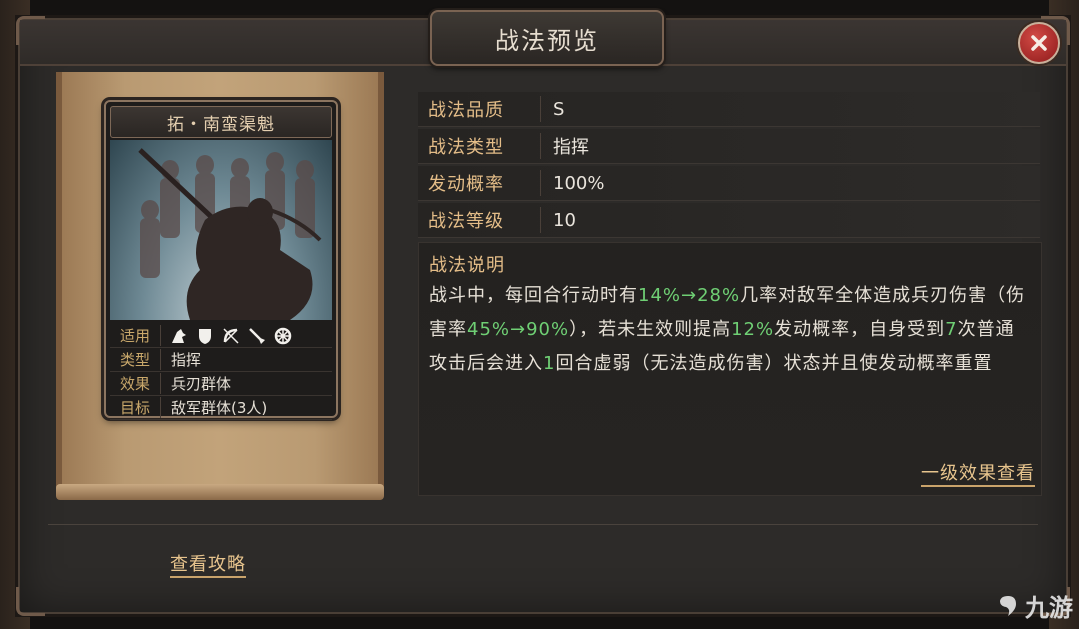 The image size is (1079, 629). Describe the element at coordinates (729, 183) in the screenshot. I see `detail-row-probability: 发动概率 100%` at that location.